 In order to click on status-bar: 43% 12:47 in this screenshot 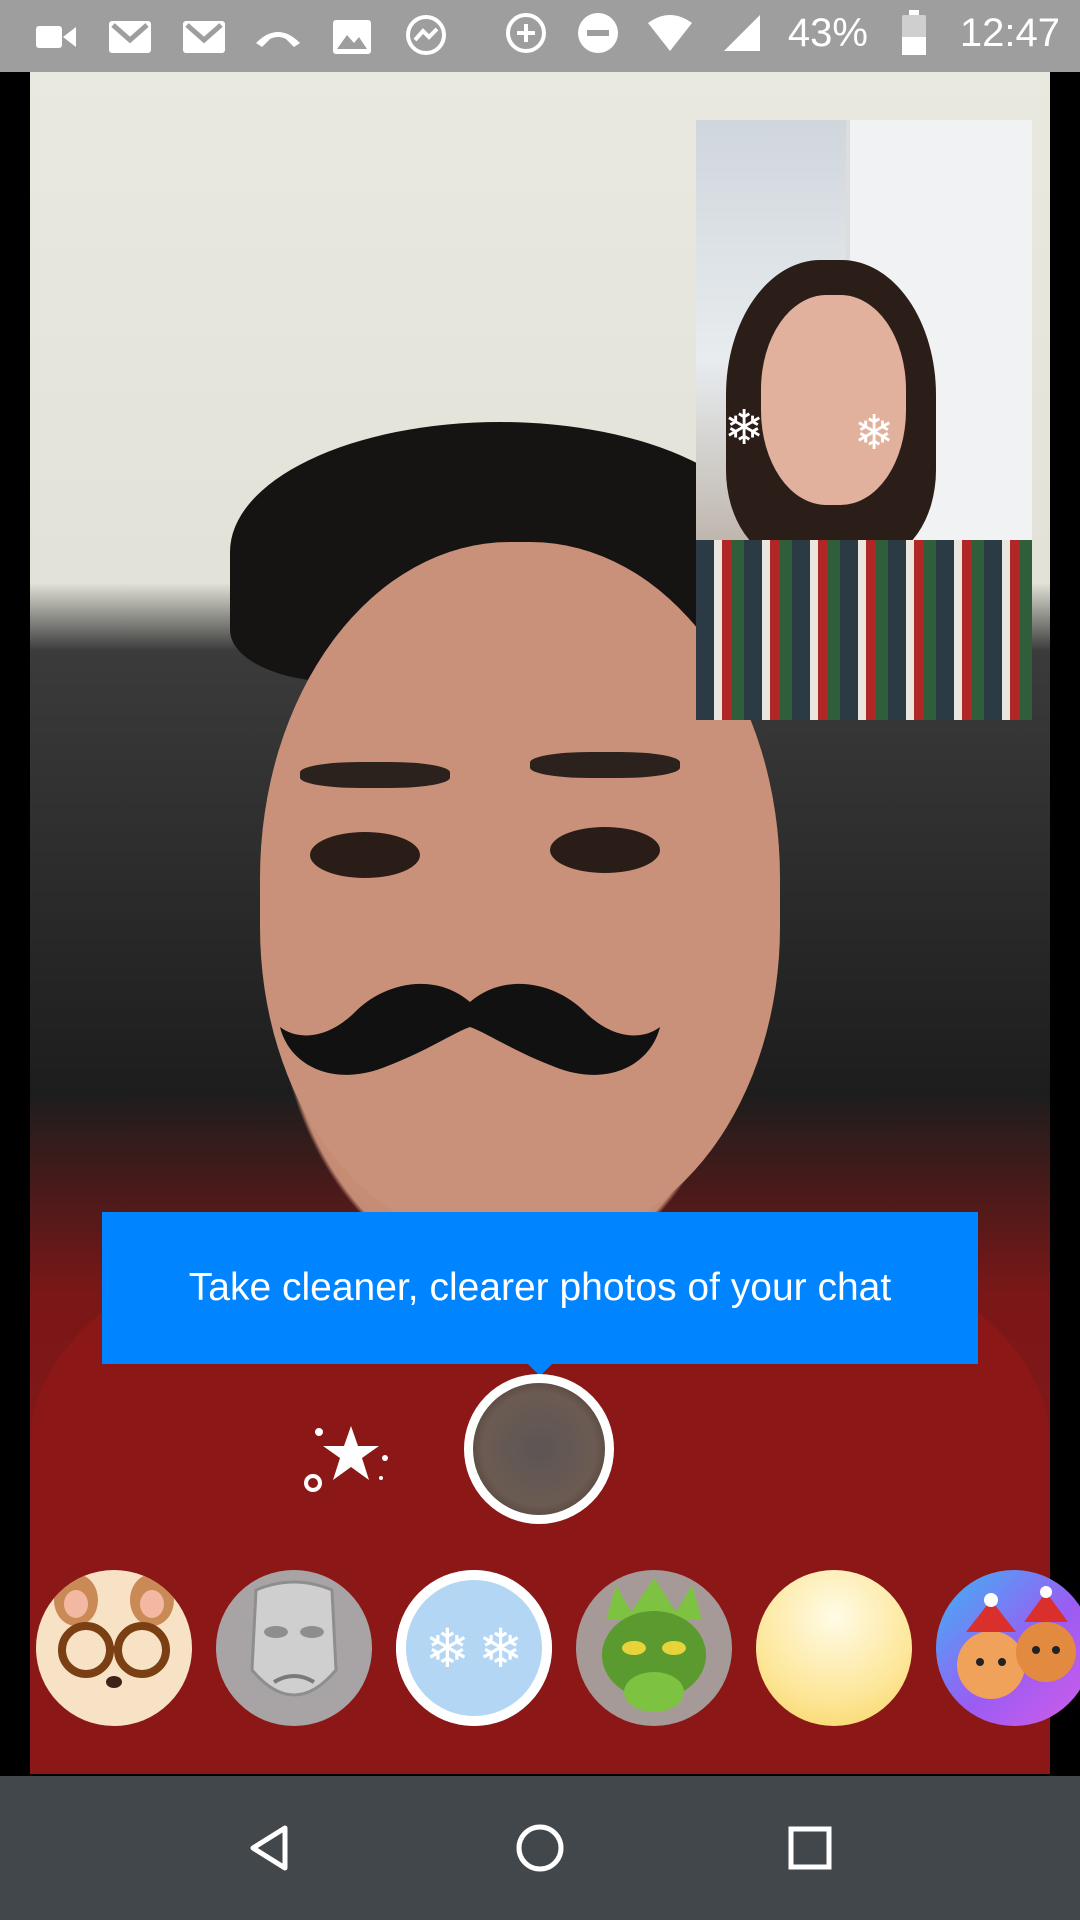, I will do `click(540, 36)`.